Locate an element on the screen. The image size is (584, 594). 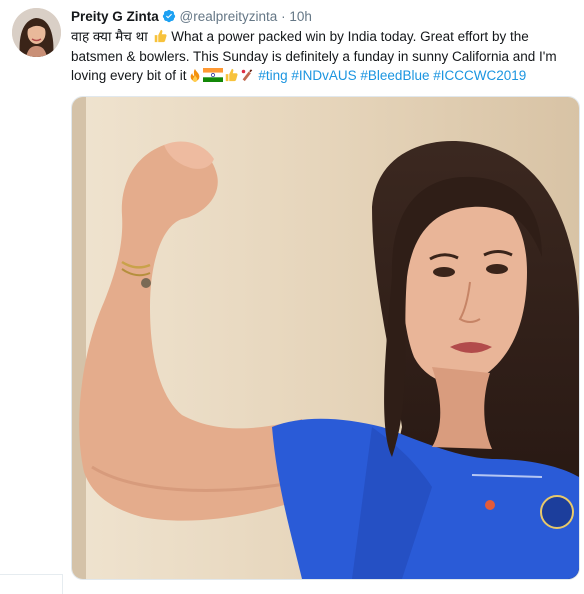
india-flag-emoji is located at coordinates (212, 75).